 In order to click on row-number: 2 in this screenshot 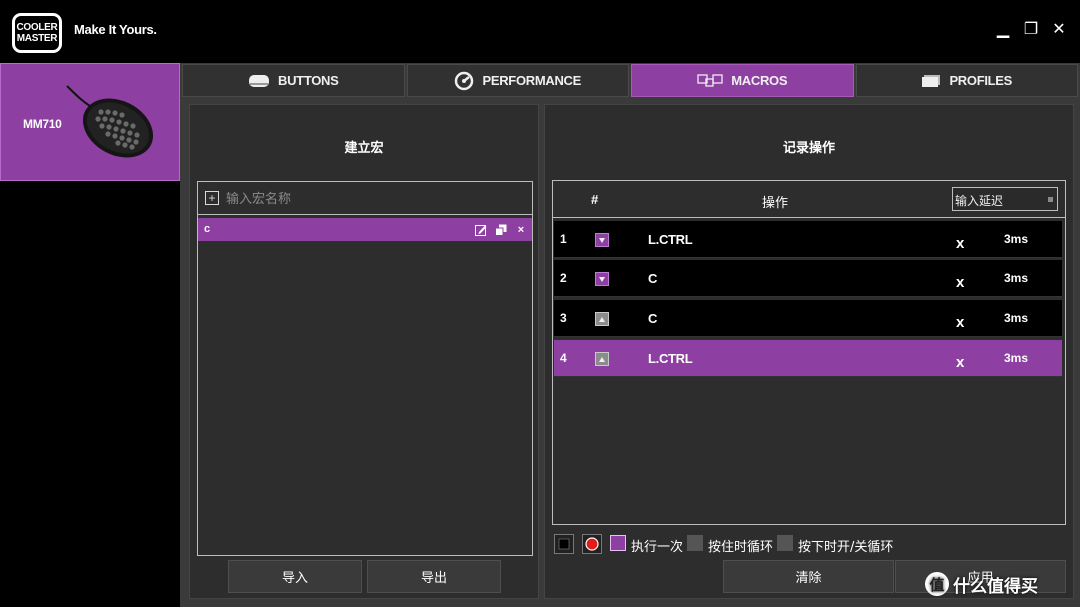, I will do `click(563, 278)`.